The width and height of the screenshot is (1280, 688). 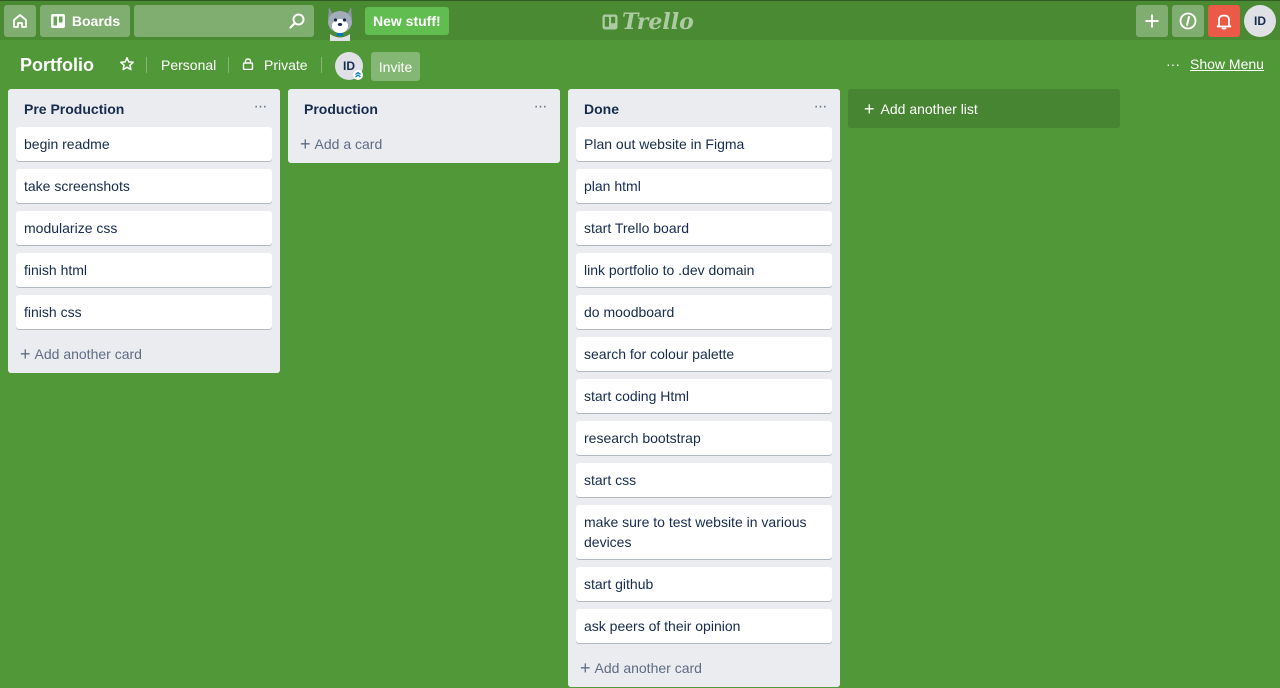 What do you see at coordinates (704, 186) in the screenshot?
I see `card: plan html` at bounding box center [704, 186].